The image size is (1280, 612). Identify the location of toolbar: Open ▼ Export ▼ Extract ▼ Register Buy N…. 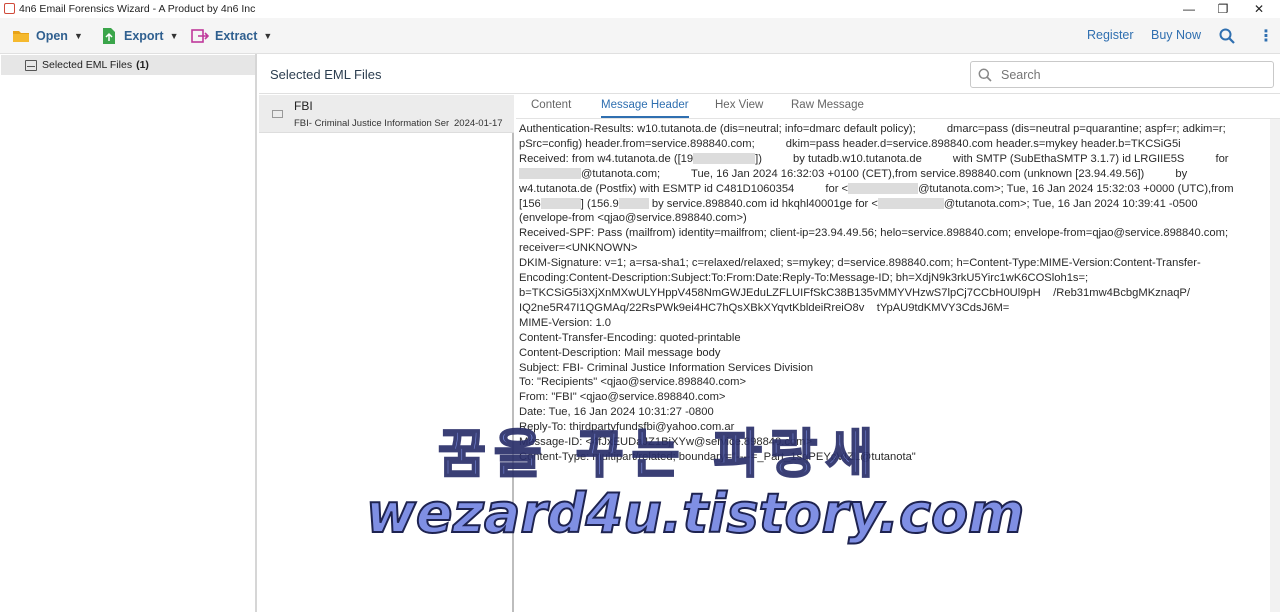
(640, 36).